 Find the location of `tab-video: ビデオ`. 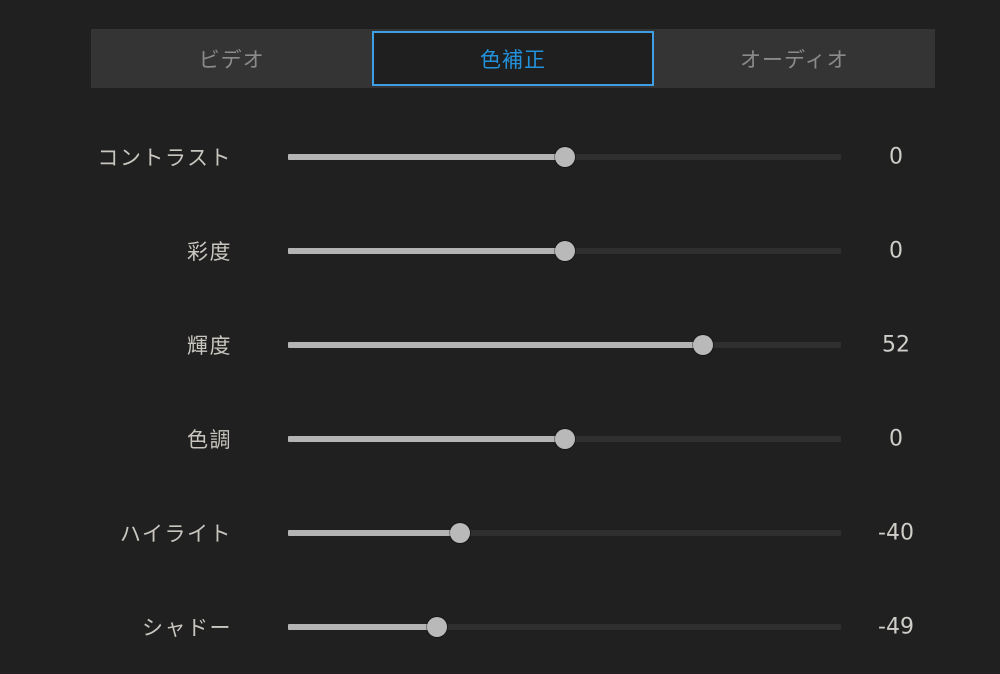

tab-video: ビデオ is located at coordinates (231, 58).